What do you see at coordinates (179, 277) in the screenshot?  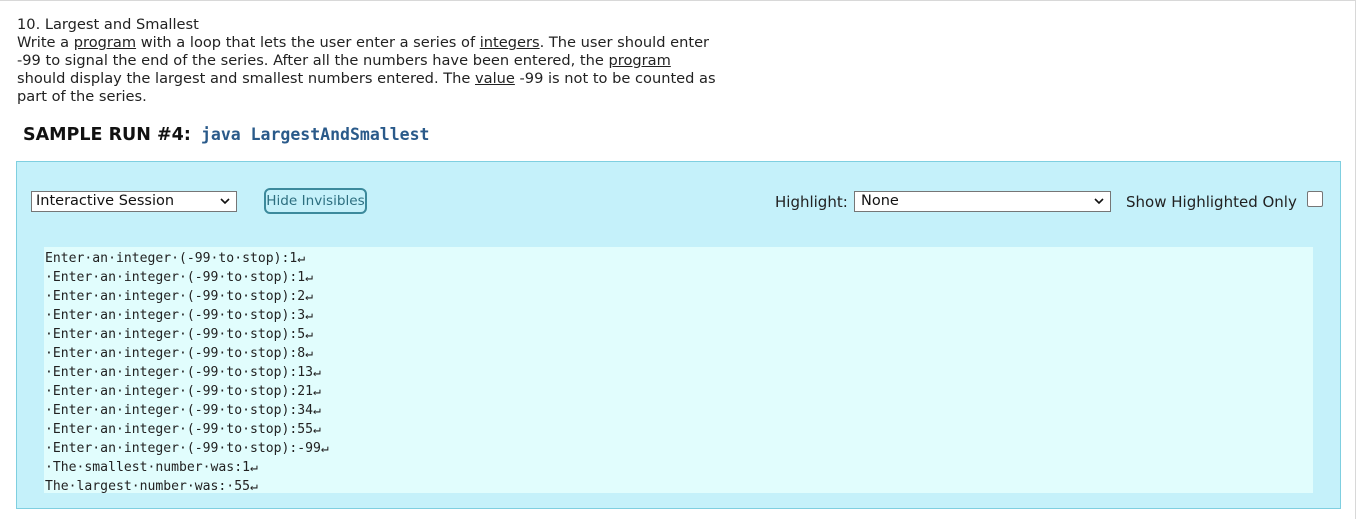 I see `output-line: ·Enter·an·integer·(-99·to·stop):1↵` at bounding box center [179, 277].